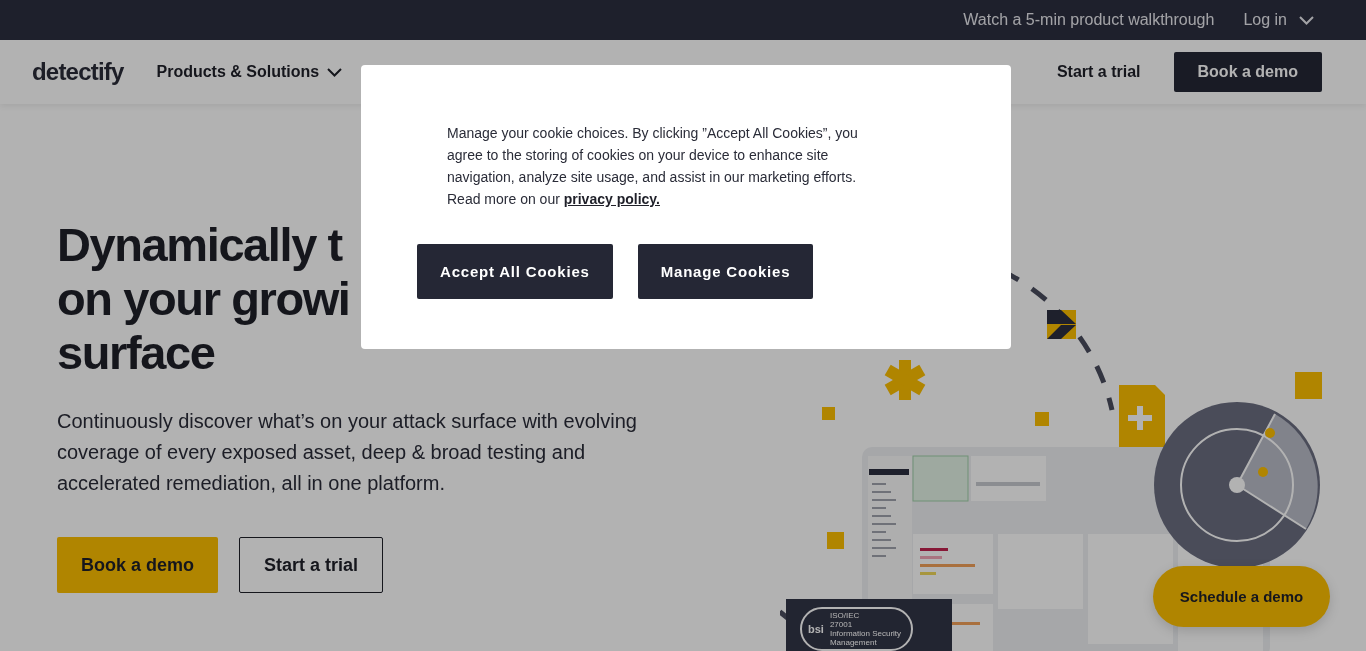  What do you see at coordinates (311, 565) in the screenshot?
I see `start-trial-button: Start a trial` at bounding box center [311, 565].